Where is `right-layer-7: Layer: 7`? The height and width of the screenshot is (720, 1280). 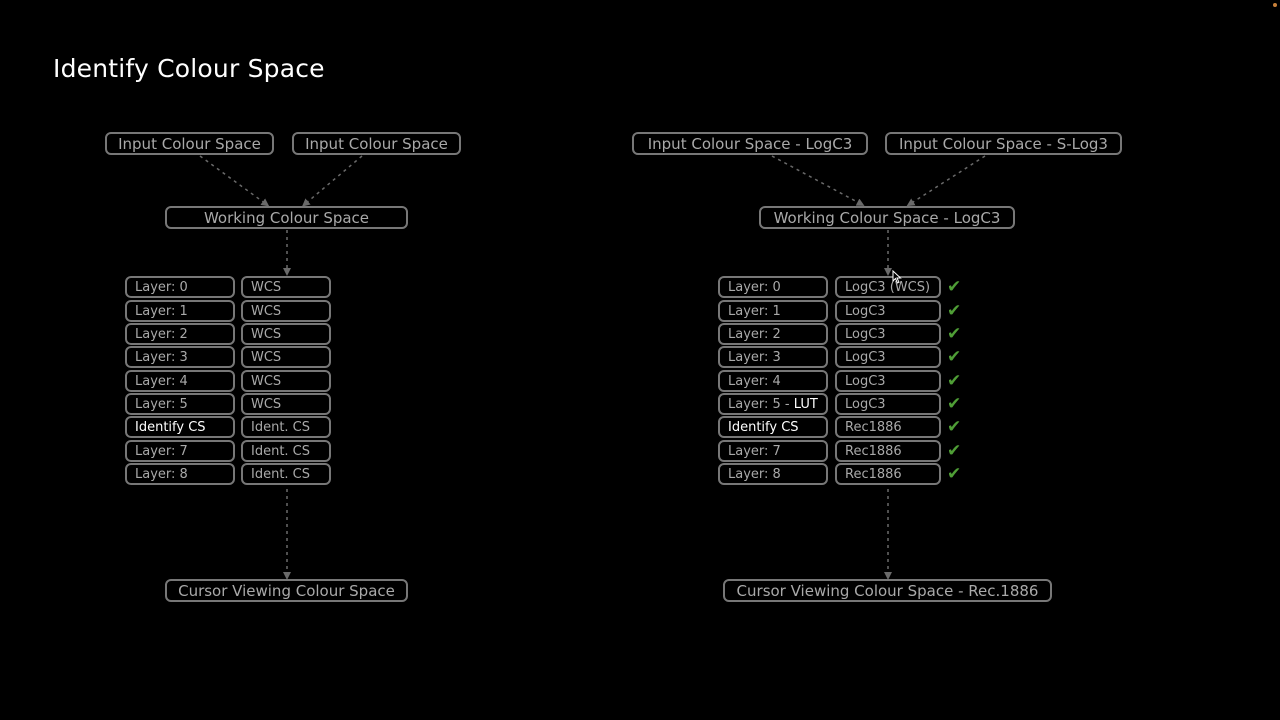
right-layer-7: Layer: 7 is located at coordinates (773, 451).